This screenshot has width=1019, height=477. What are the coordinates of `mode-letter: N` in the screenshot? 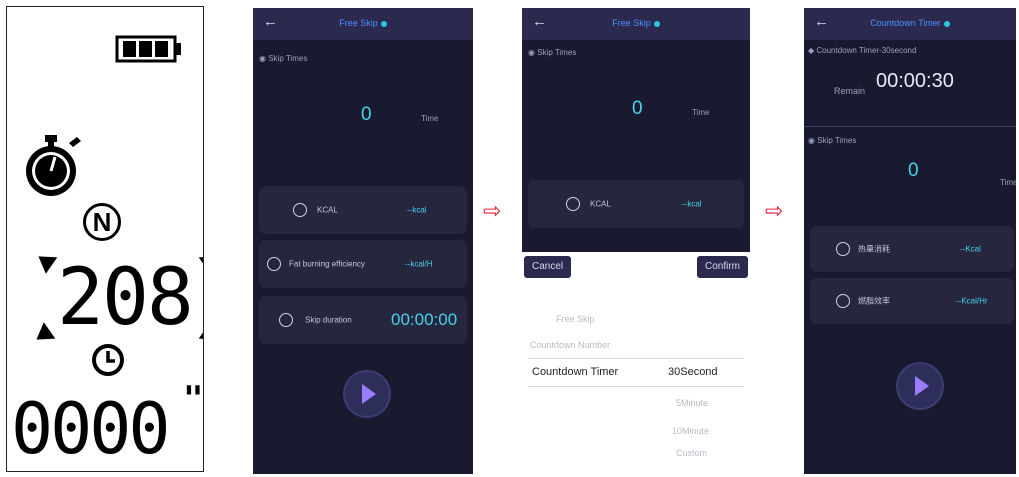 It's located at (102, 222).